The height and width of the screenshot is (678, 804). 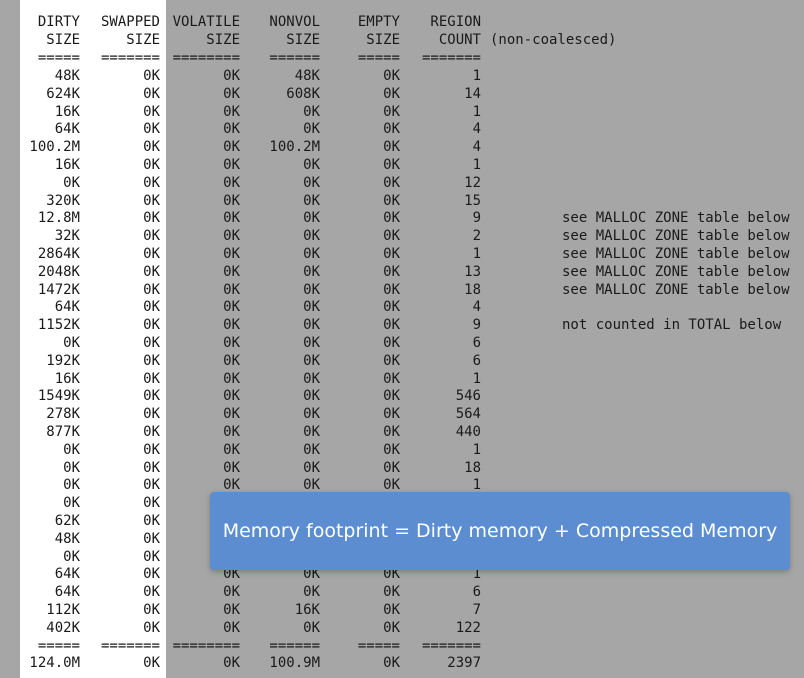 What do you see at coordinates (476, 610) in the screenshot?
I see `cell-region: 7` at bounding box center [476, 610].